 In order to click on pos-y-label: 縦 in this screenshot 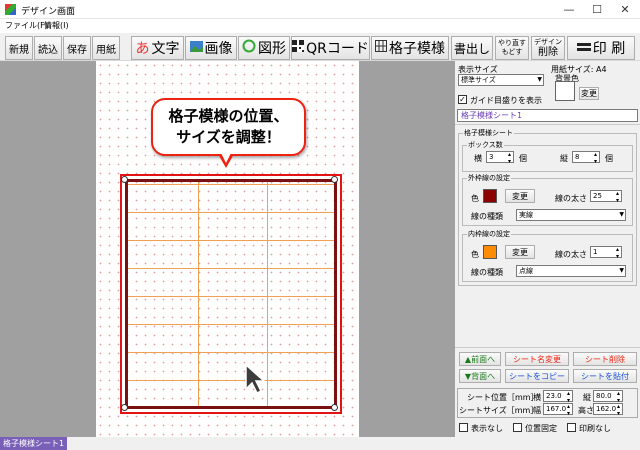, I will do `click(587, 397)`.